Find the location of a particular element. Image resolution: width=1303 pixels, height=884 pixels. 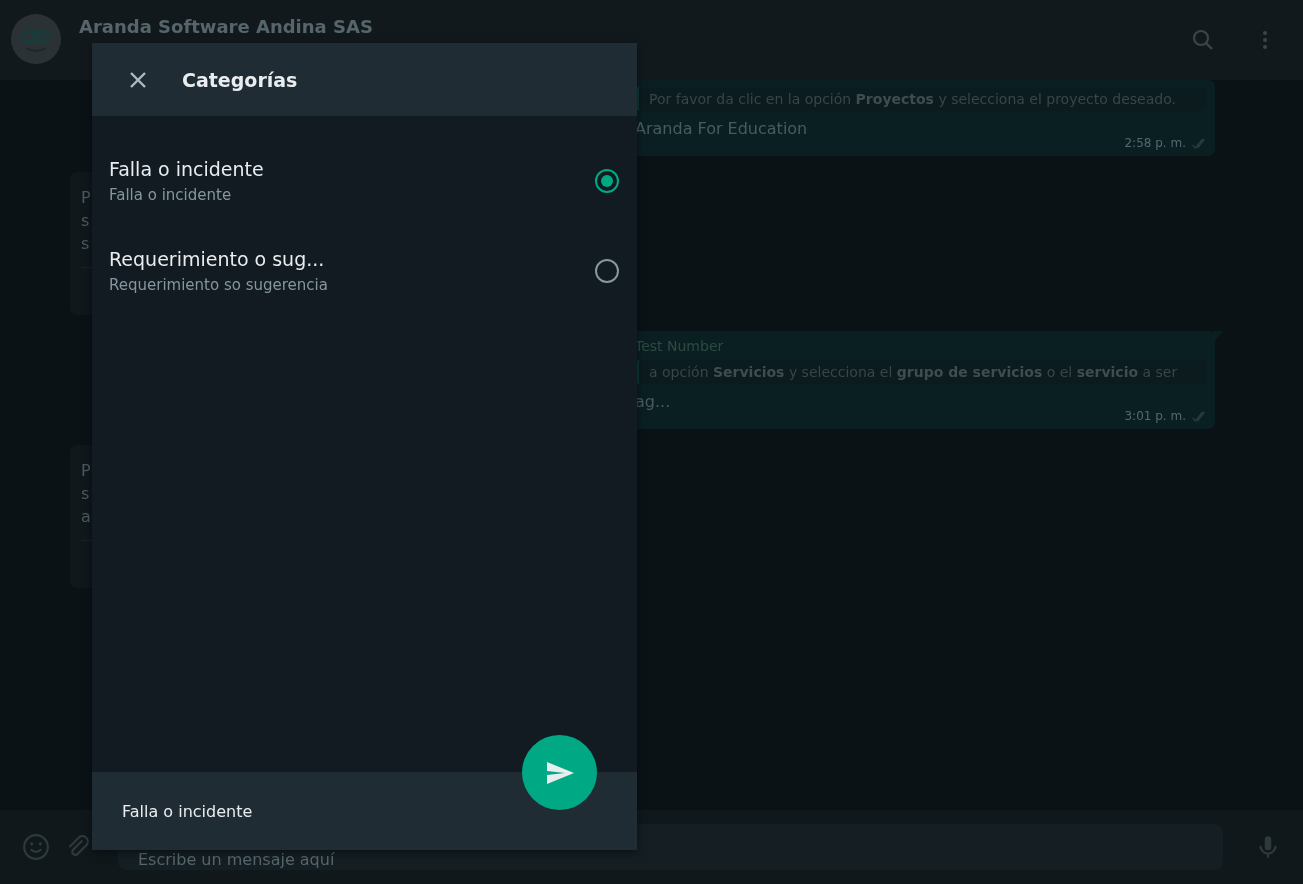

dialog-title: Categorías is located at coordinates (240, 79).